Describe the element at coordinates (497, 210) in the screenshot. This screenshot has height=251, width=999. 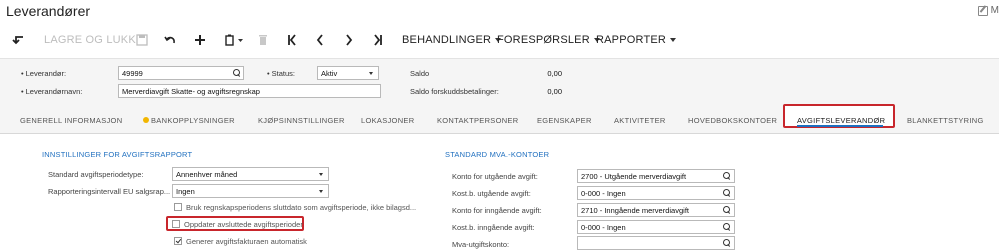
I see `input-vat-account-label: Konto for inngående avgift:` at that location.